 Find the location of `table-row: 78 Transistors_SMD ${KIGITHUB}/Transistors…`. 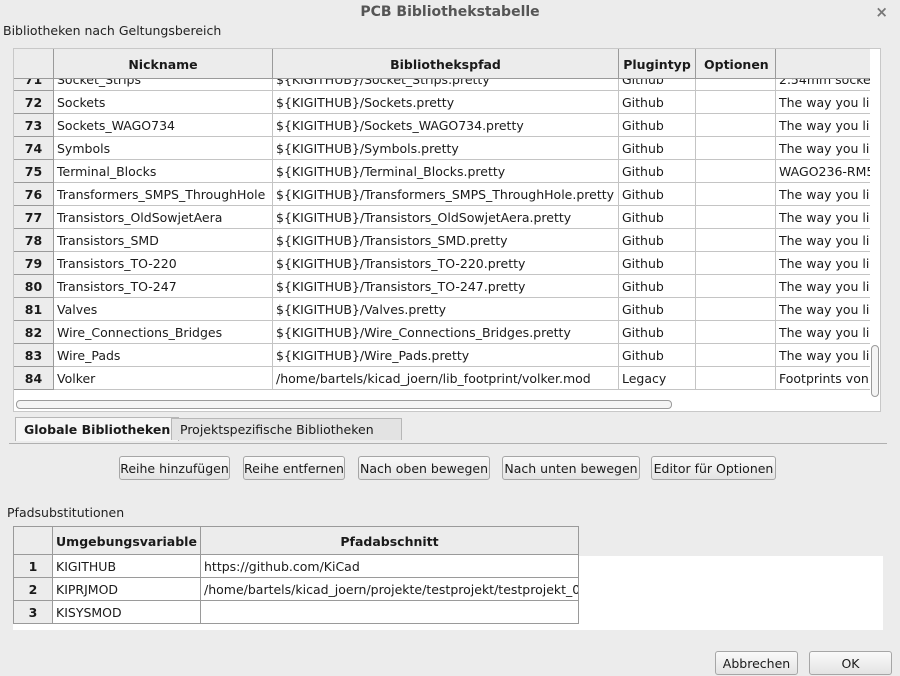

table-row: 78 Transistors_SMD ${KIGITHUB}/Transistors… is located at coordinates (442, 240).